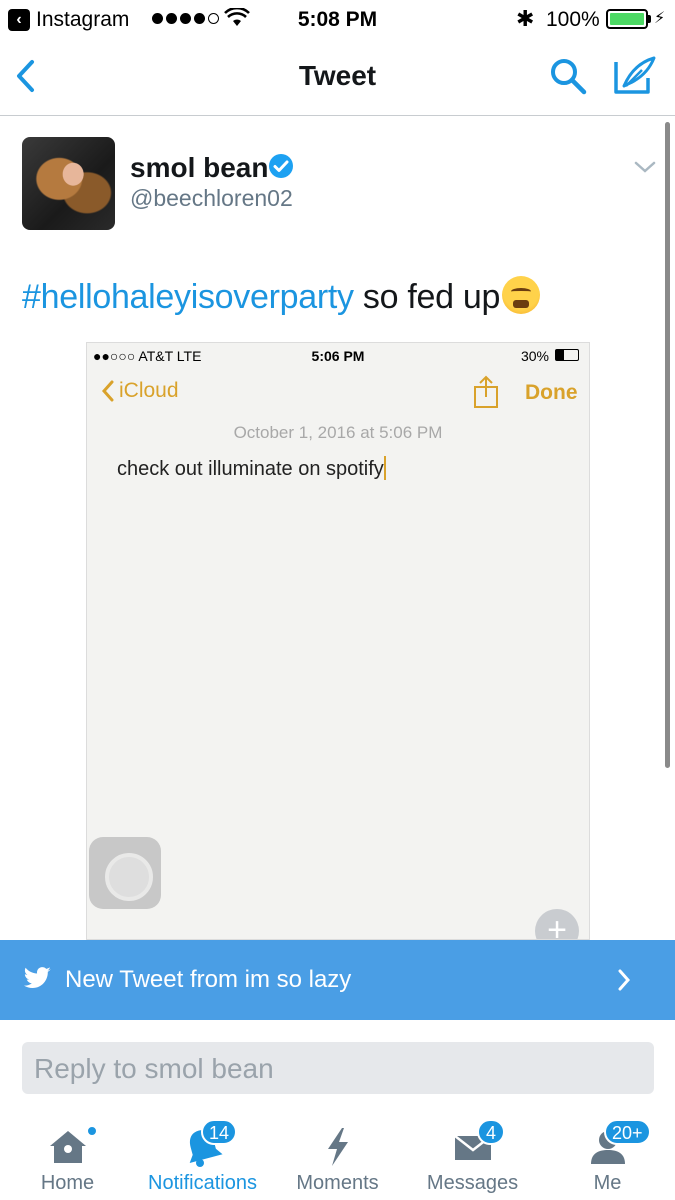 The width and height of the screenshot is (675, 1200). What do you see at coordinates (37, 977) in the screenshot?
I see `twitter-bird-icon` at bounding box center [37, 977].